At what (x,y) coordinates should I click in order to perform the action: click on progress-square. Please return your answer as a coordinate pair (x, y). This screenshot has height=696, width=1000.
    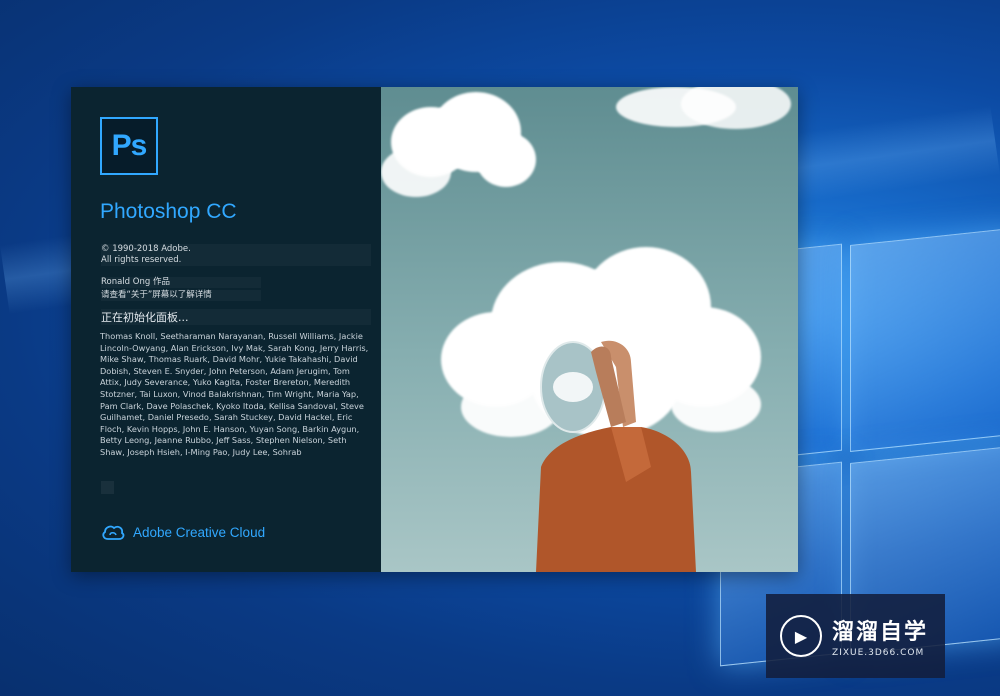
    Looking at the image, I should click on (107, 487).